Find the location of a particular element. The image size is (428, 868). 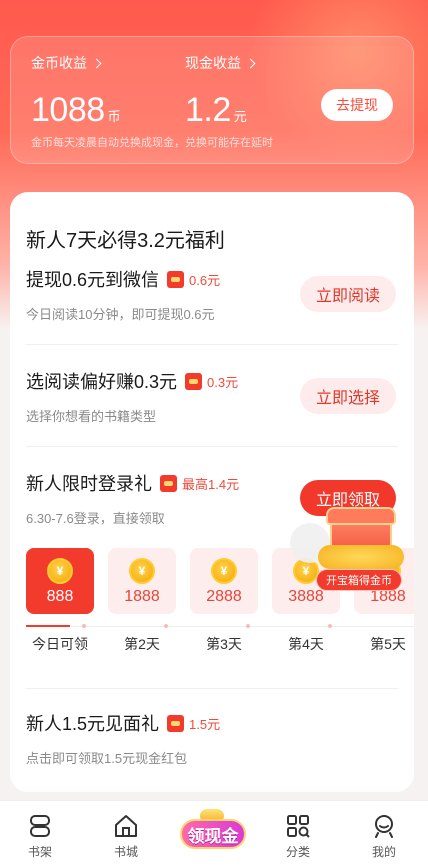

chest-lid is located at coordinates (361, 516).